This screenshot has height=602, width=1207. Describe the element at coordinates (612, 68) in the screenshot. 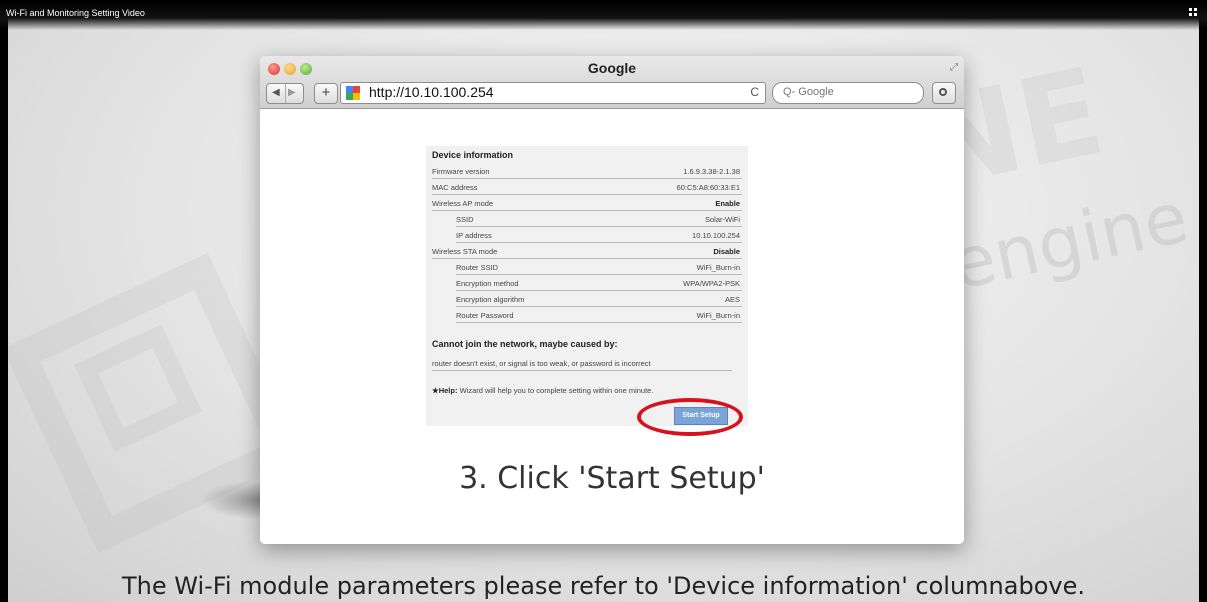

I see `window-title: Google` at that location.